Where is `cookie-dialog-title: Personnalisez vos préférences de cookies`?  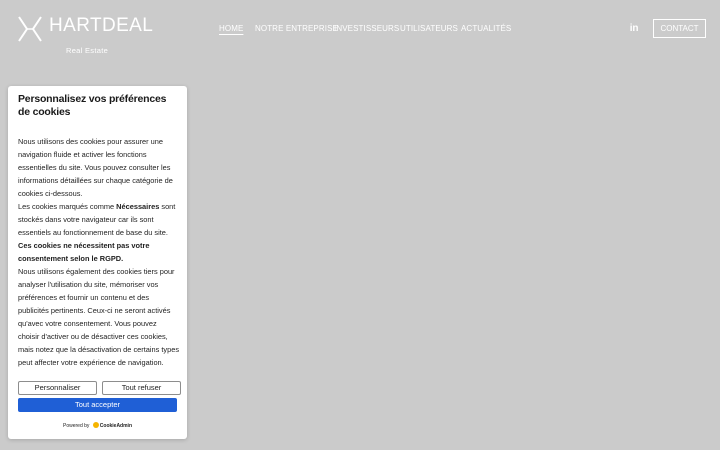
cookie-dialog-title: Personnalisez vos préférences de cookies is located at coordinates (98, 106).